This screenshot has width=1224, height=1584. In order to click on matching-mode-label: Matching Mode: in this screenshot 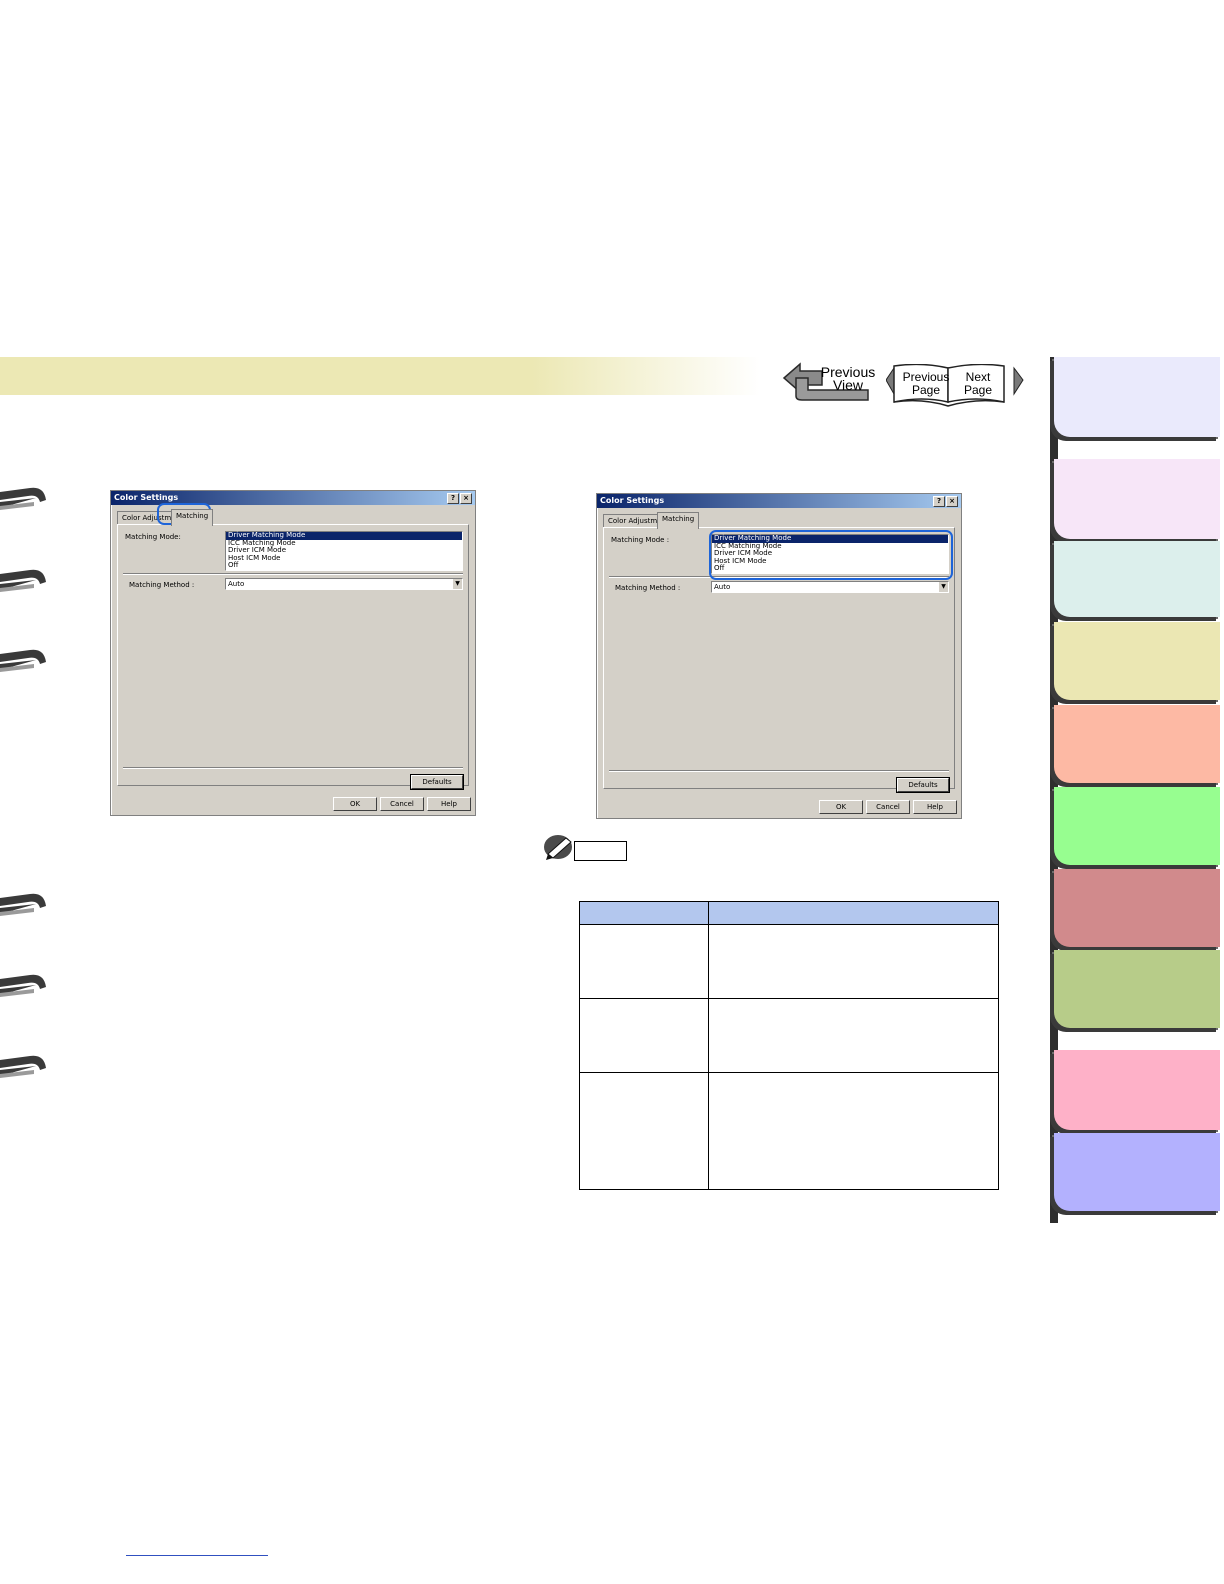, I will do `click(153, 537)`.